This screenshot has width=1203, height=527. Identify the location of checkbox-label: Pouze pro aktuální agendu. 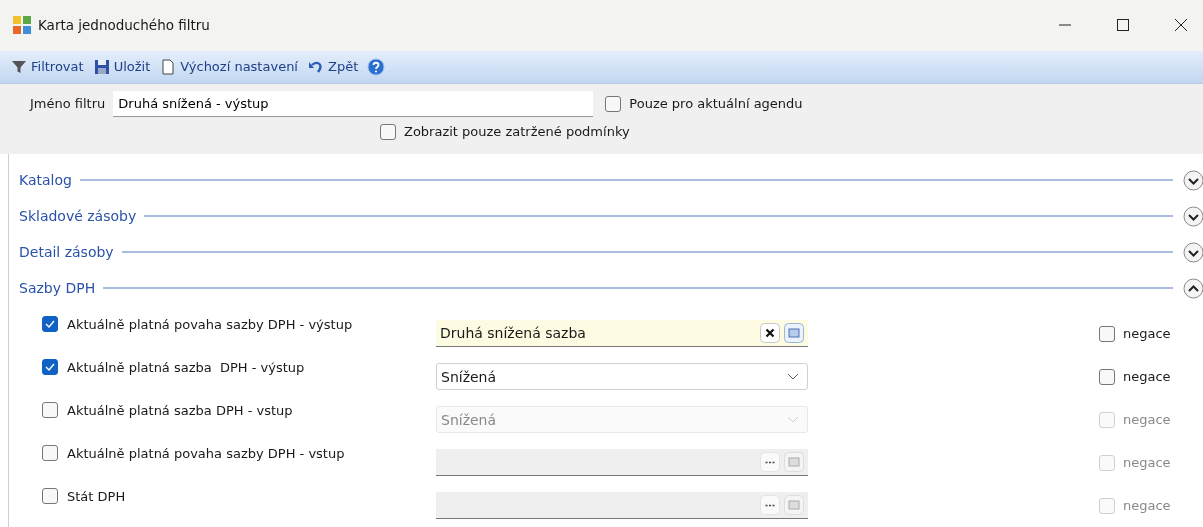
(716, 104).